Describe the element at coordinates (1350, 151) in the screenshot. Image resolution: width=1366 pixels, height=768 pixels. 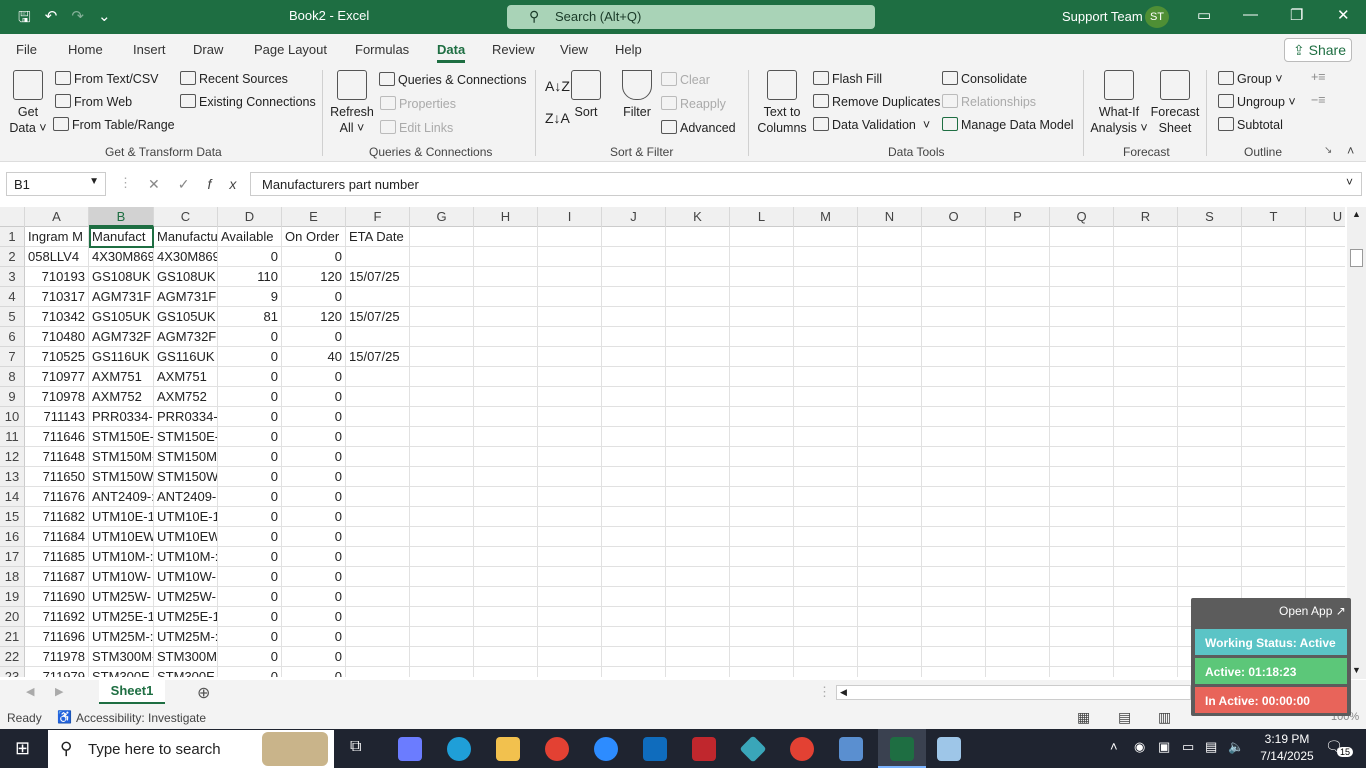
I see `collapse-ribbon-icon: ˄` at that location.